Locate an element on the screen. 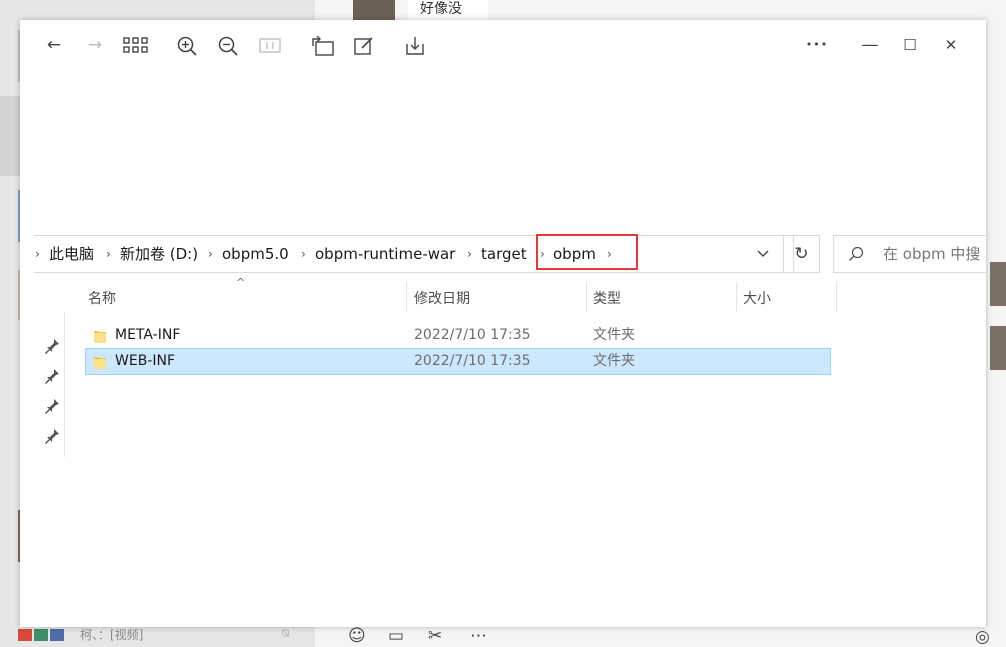 The height and width of the screenshot is (647, 1006). navigation-pane-divider is located at coordinates (64, 384).